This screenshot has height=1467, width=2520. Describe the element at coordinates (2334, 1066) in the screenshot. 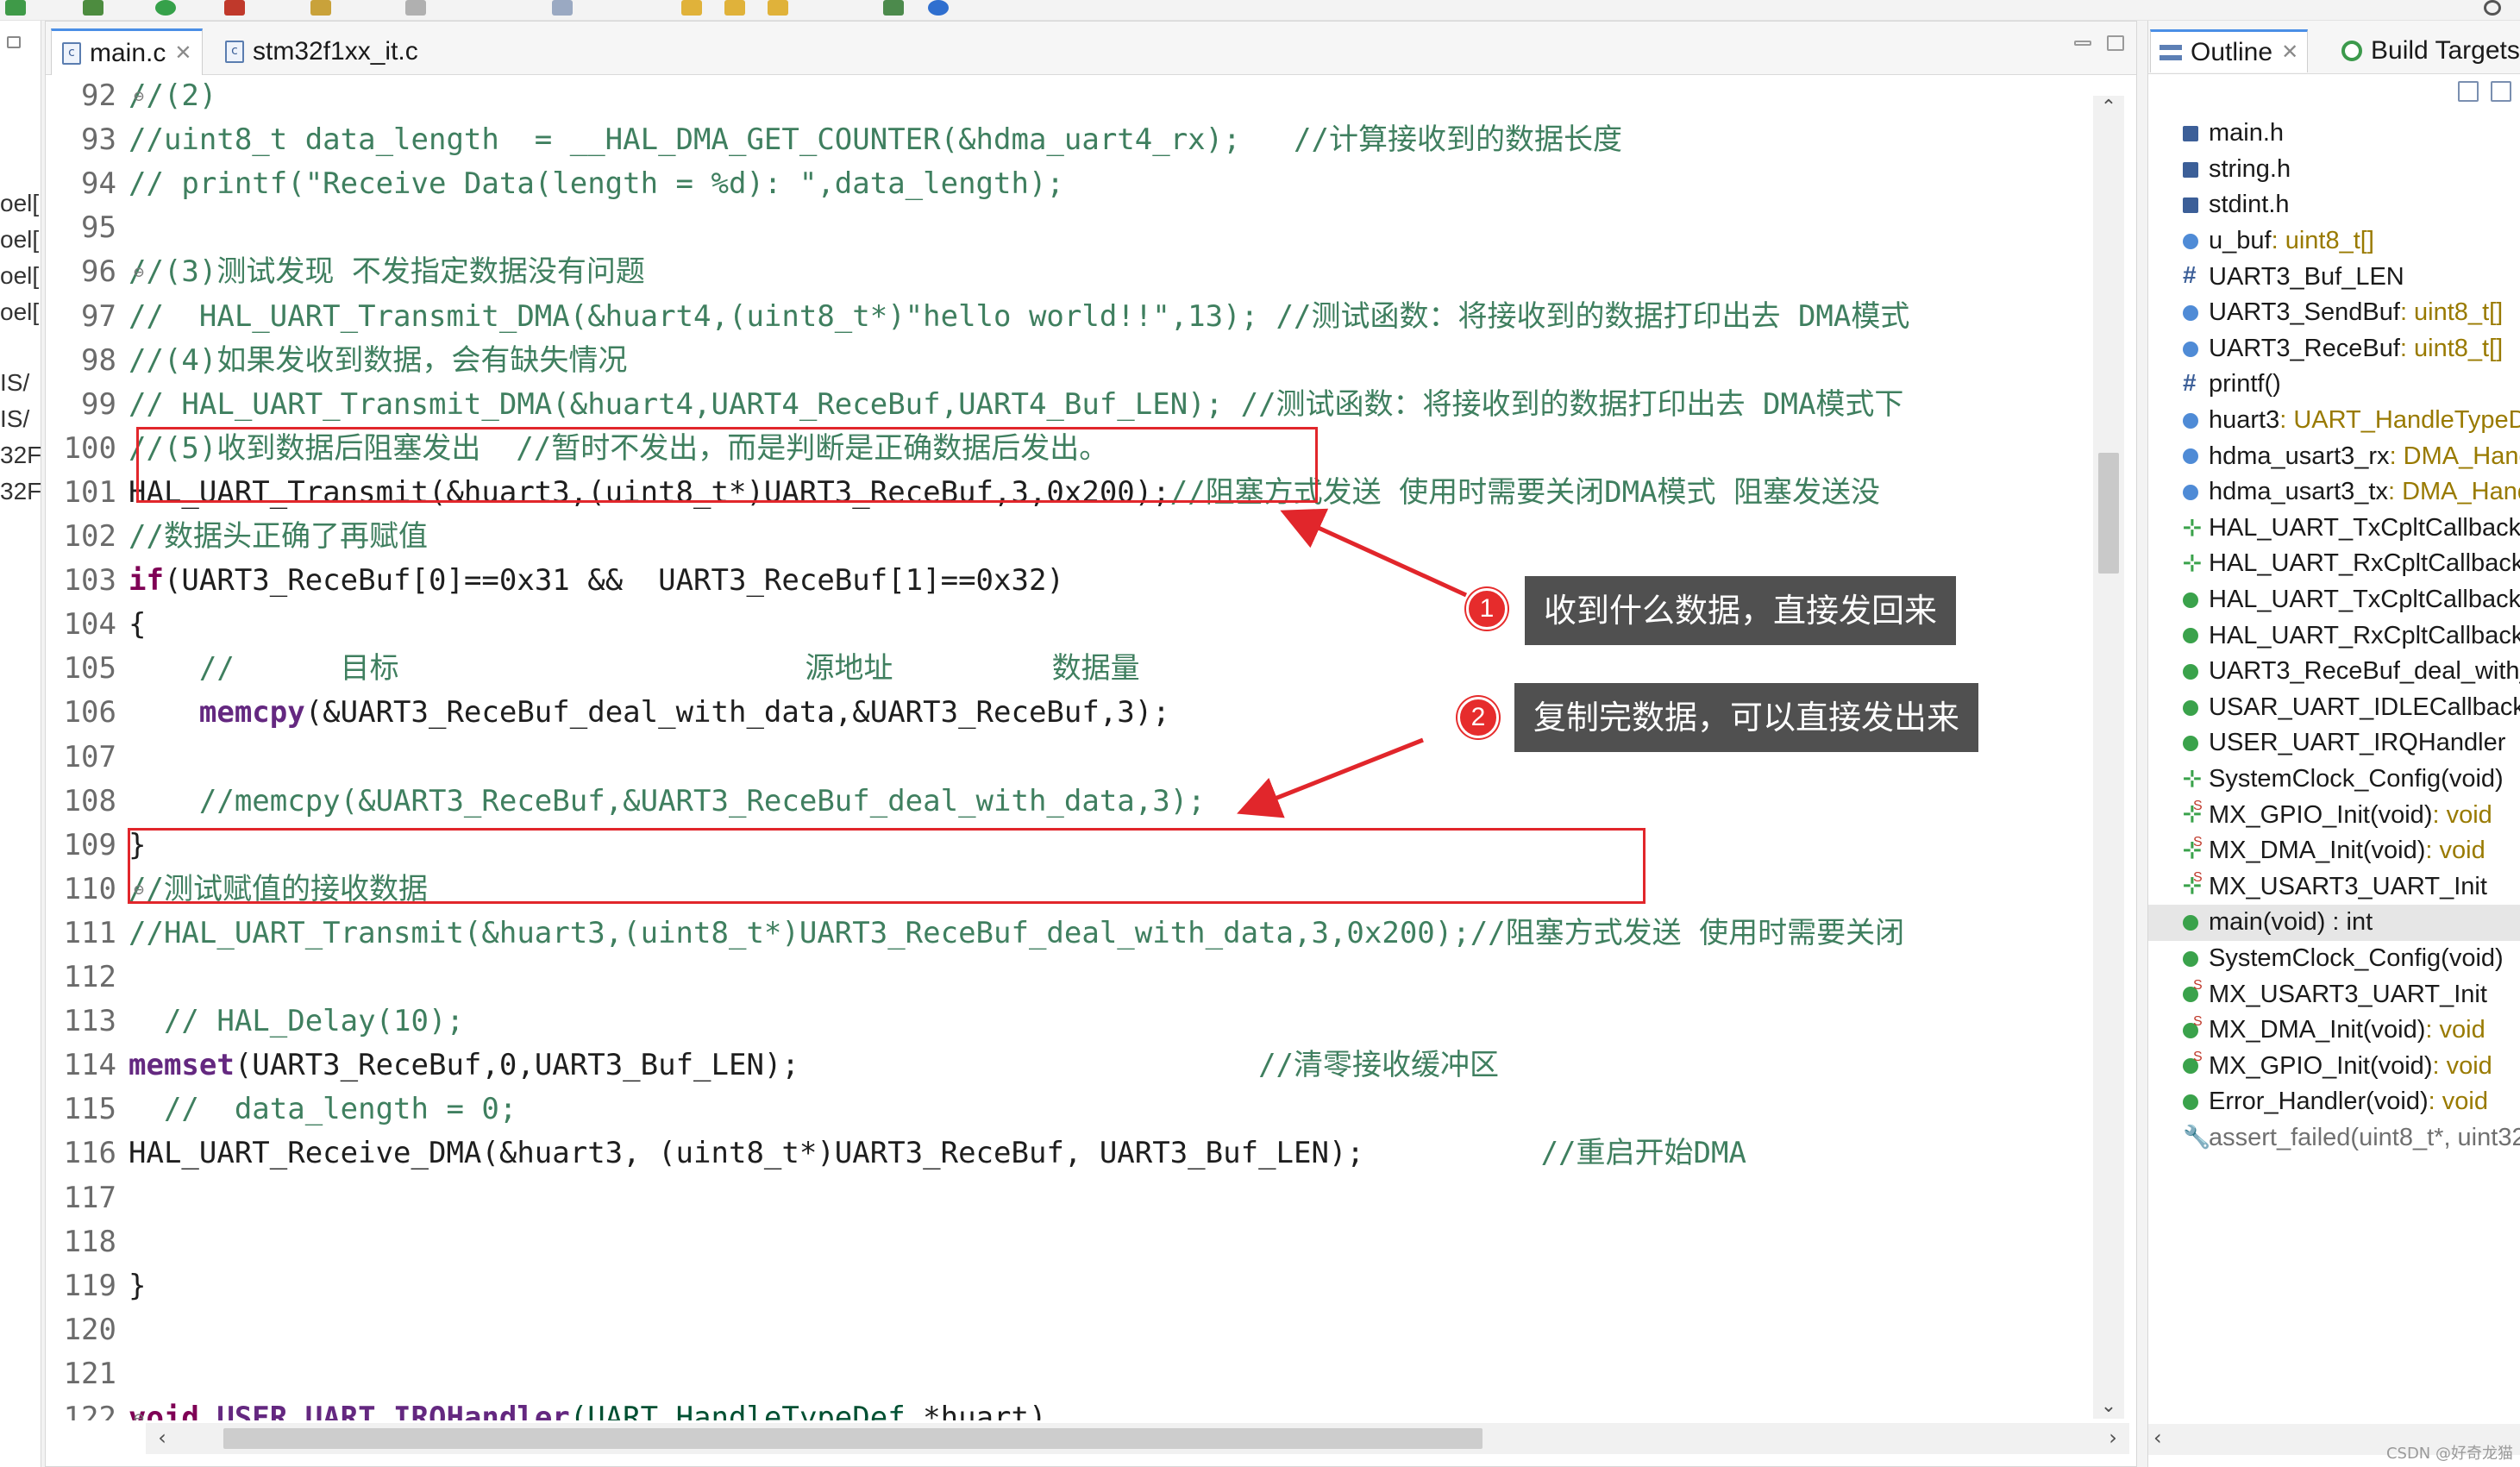

I see `outline-item: S MX_GPIO_Init(void) : void` at that location.